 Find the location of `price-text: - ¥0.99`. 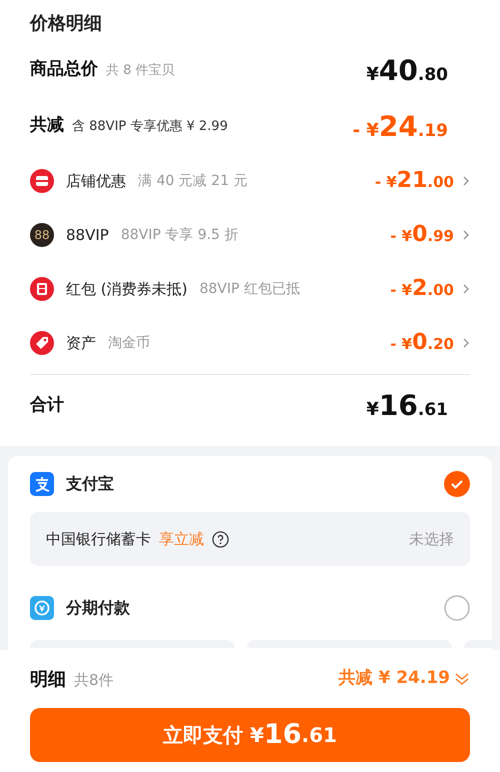

price-text: - ¥0.99 is located at coordinates (422, 235).